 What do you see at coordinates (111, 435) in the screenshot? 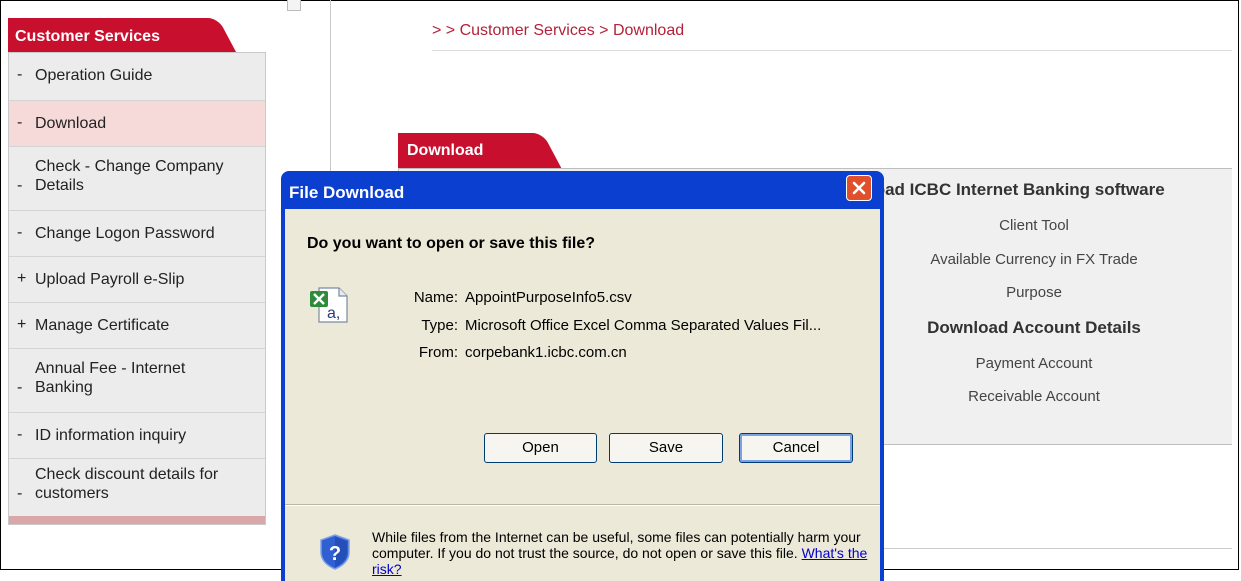
I see `sidebar-item-label: ID information inquiry` at bounding box center [111, 435].